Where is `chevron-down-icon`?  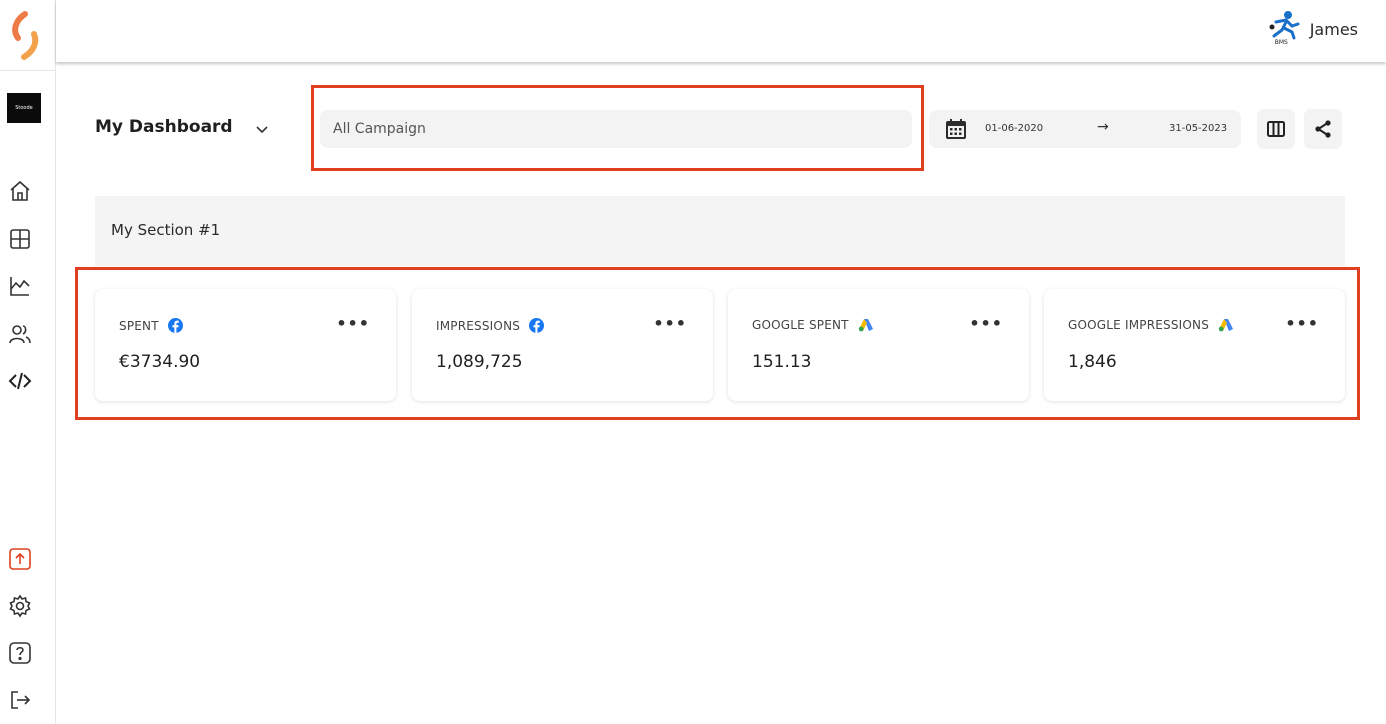 chevron-down-icon is located at coordinates (262, 129).